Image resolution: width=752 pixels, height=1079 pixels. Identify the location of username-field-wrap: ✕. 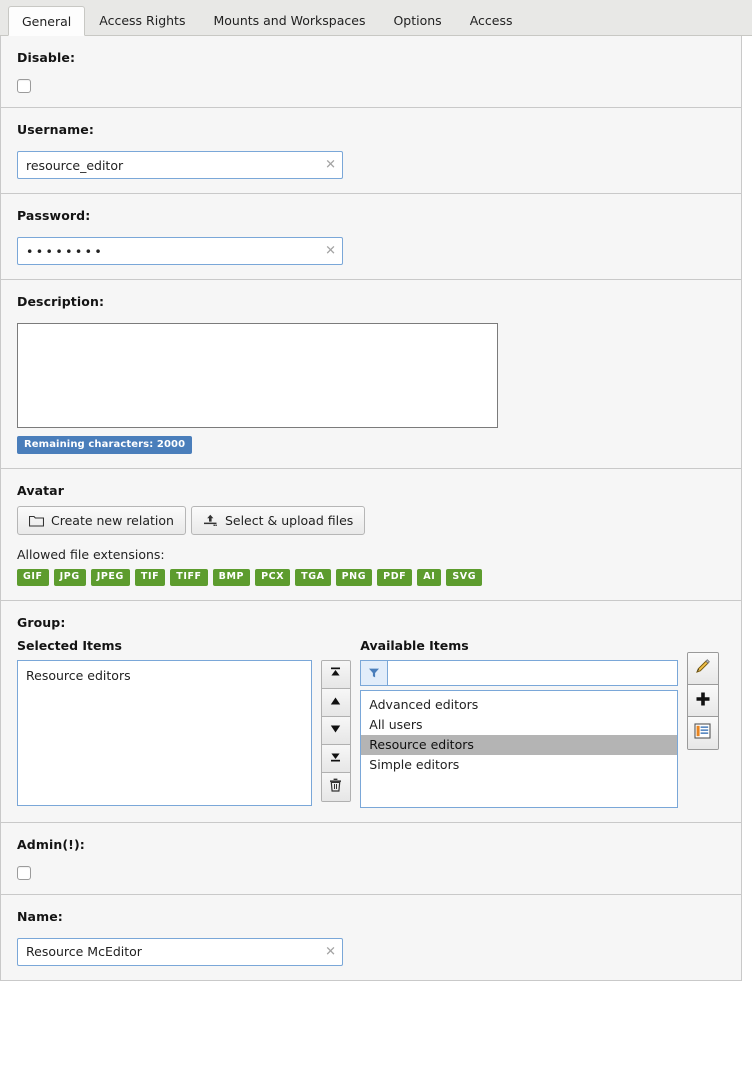
(180, 165).